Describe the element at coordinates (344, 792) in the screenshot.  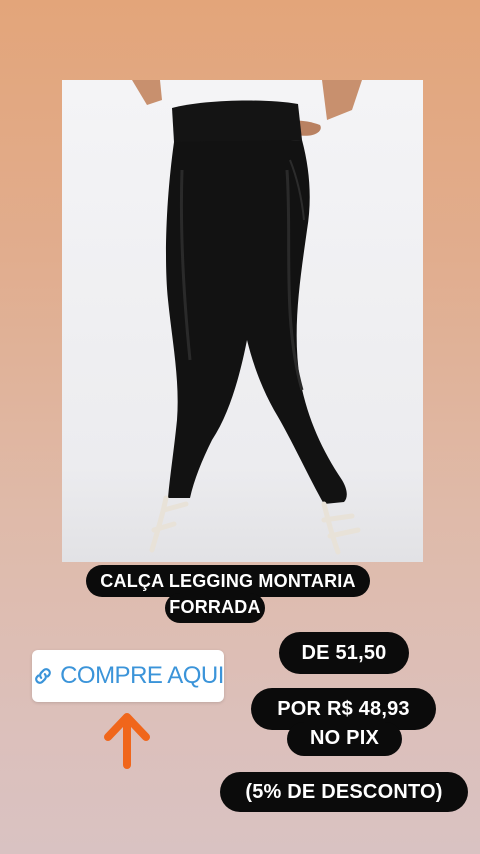
I see `discount-badge: (5% DE DESCONTO)` at that location.